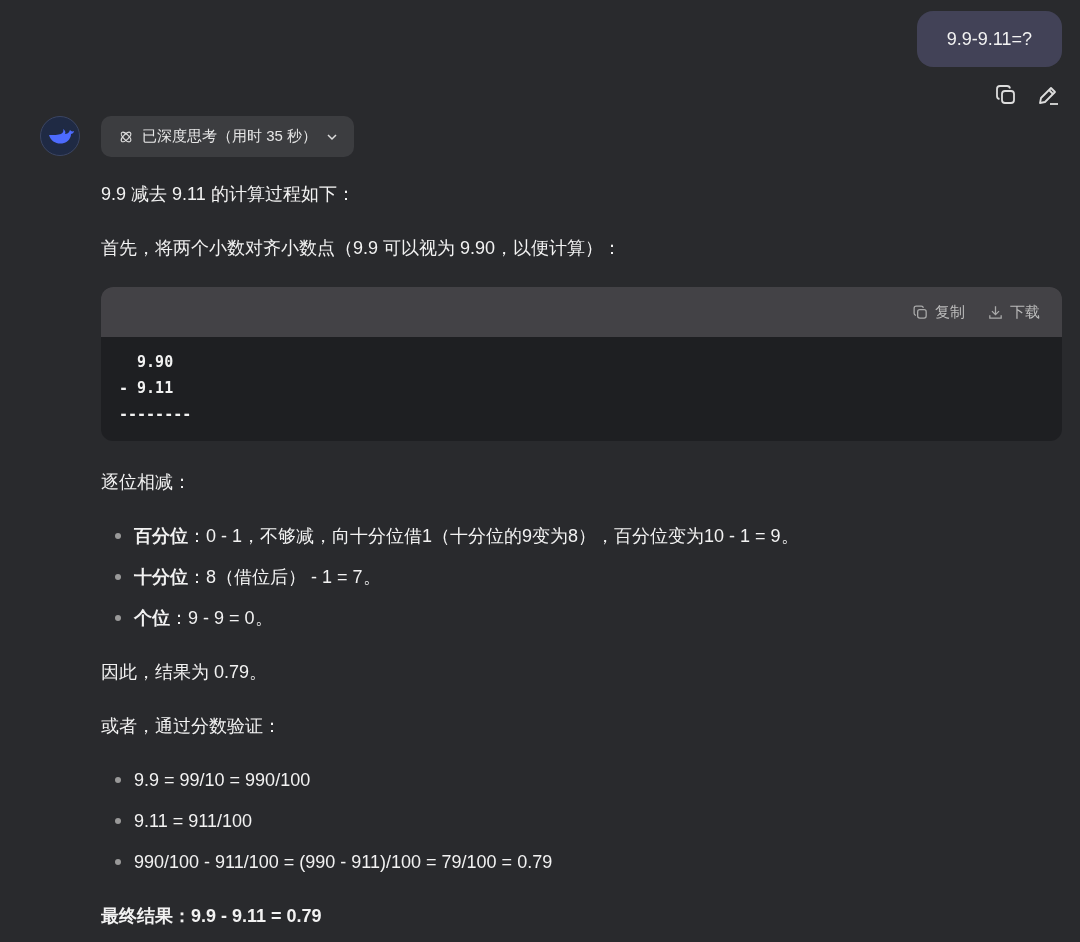 Image resolution: width=1080 pixels, height=942 pixels. I want to click on list-item: 9.9 = 99/10 = 990/100, so click(222, 780).